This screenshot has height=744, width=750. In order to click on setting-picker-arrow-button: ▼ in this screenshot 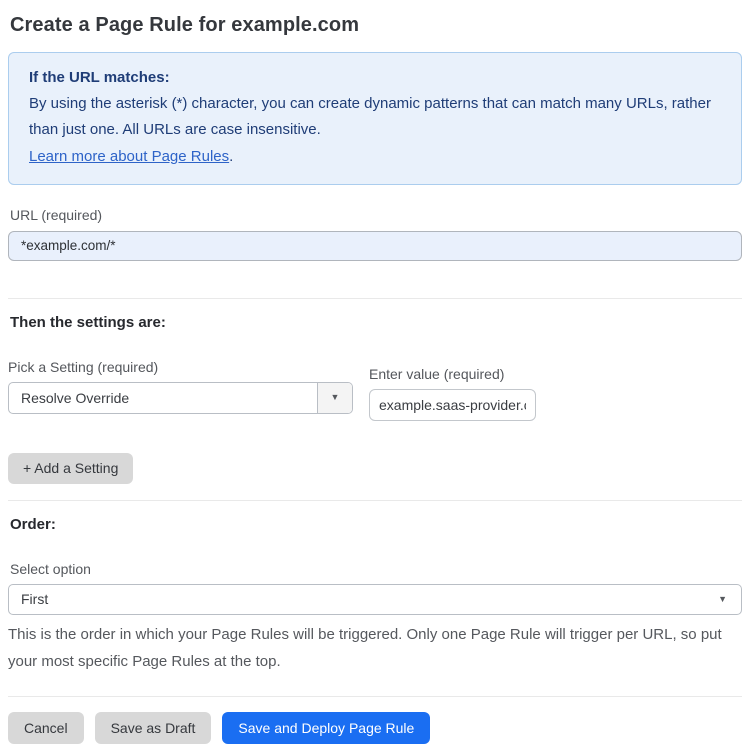, I will do `click(334, 397)`.